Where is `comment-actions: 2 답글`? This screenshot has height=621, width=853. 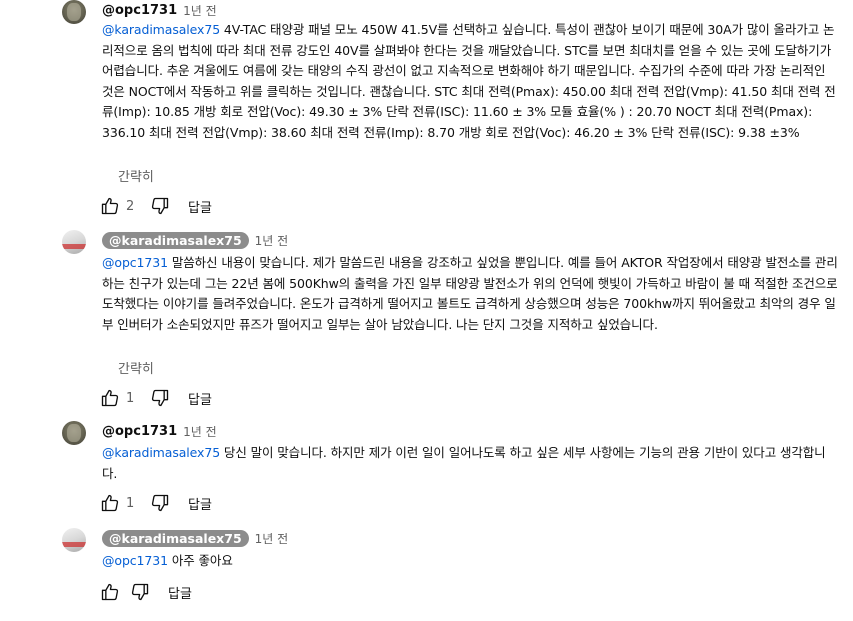
comment-actions: 2 답글 is located at coordinates (156, 206).